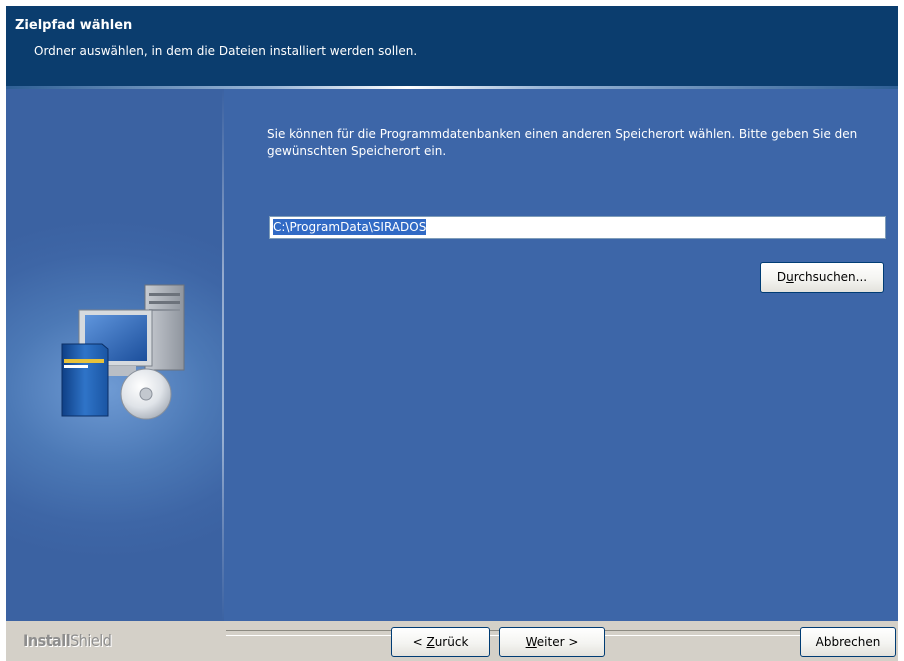 Image resolution: width=904 pixels, height=661 pixels. What do you see at coordinates (790, 277) in the screenshot?
I see `browse-label-accel: u` at bounding box center [790, 277].